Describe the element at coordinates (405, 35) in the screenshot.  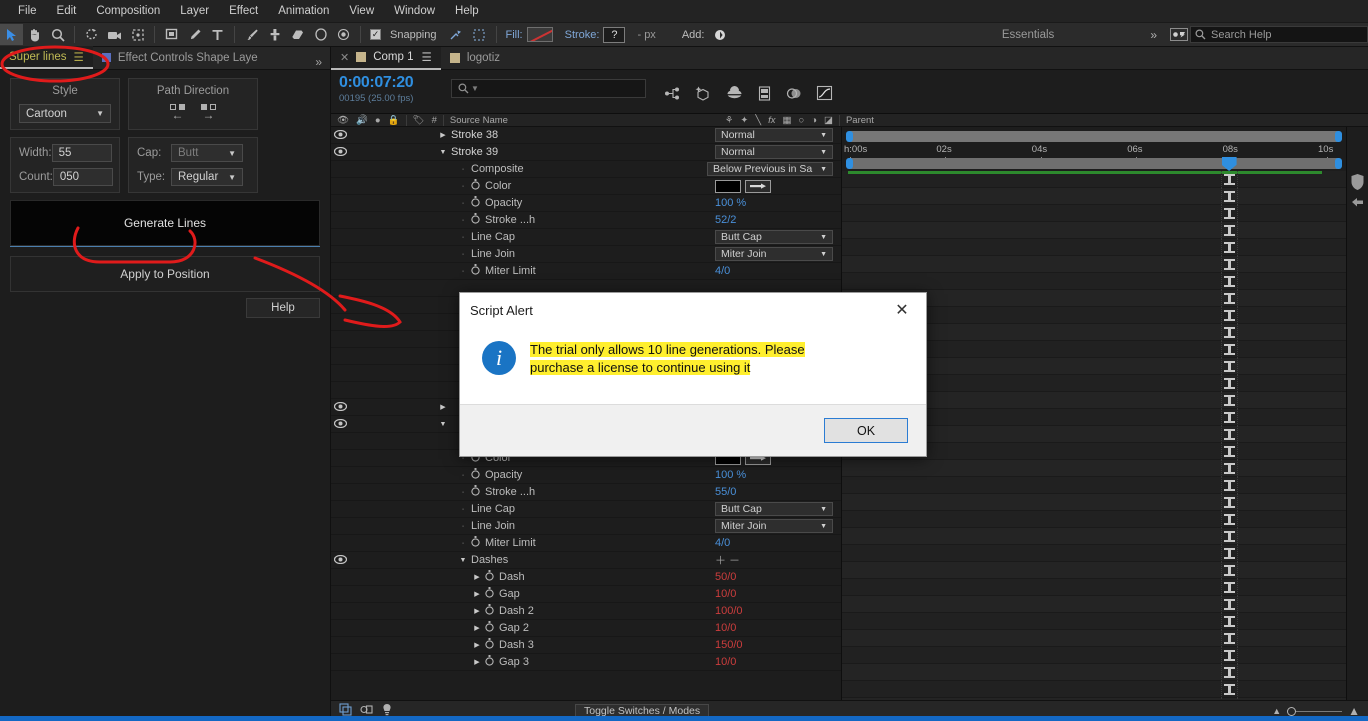
I see `snapping-toggle: ✓ Snapping` at that location.